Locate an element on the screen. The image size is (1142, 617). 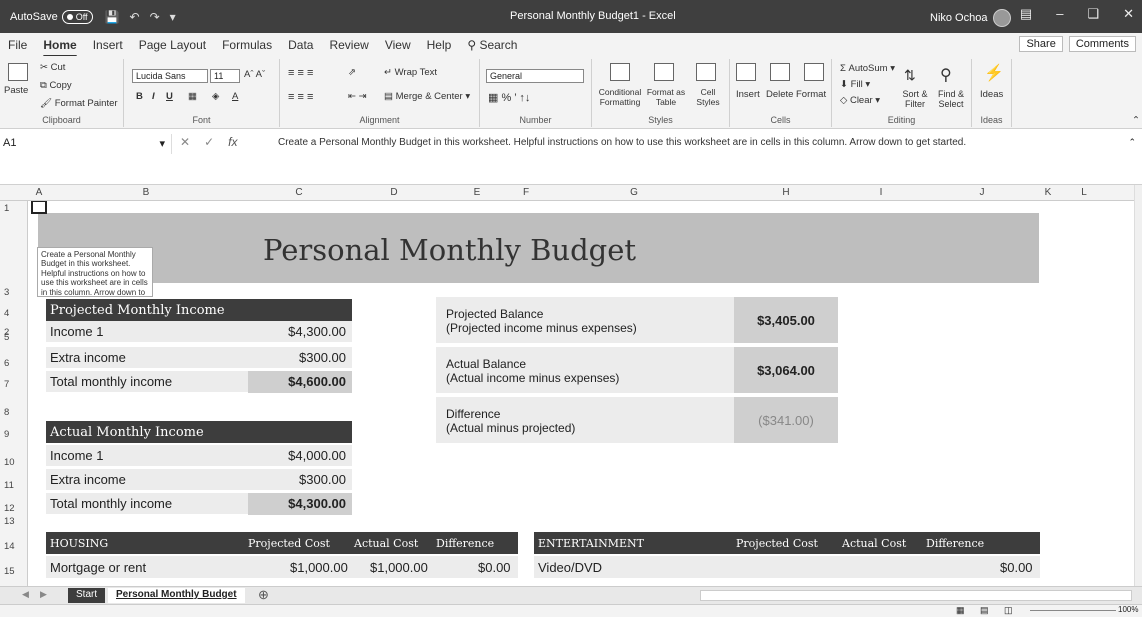
row-6: 6 is located at coordinates (6, 363).